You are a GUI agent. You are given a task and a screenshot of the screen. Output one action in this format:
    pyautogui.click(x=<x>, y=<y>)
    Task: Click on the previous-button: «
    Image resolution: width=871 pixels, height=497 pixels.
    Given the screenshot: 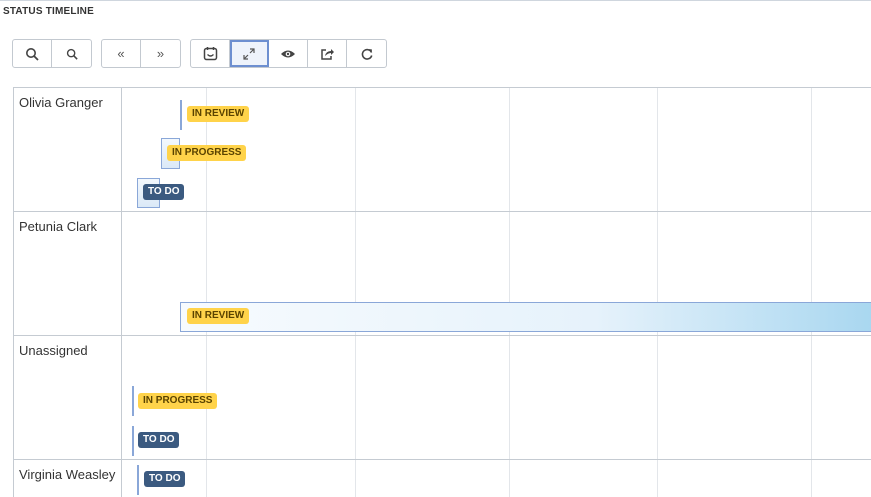 What is the action you would take?
    pyautogui.click(x=121, y=53)
    